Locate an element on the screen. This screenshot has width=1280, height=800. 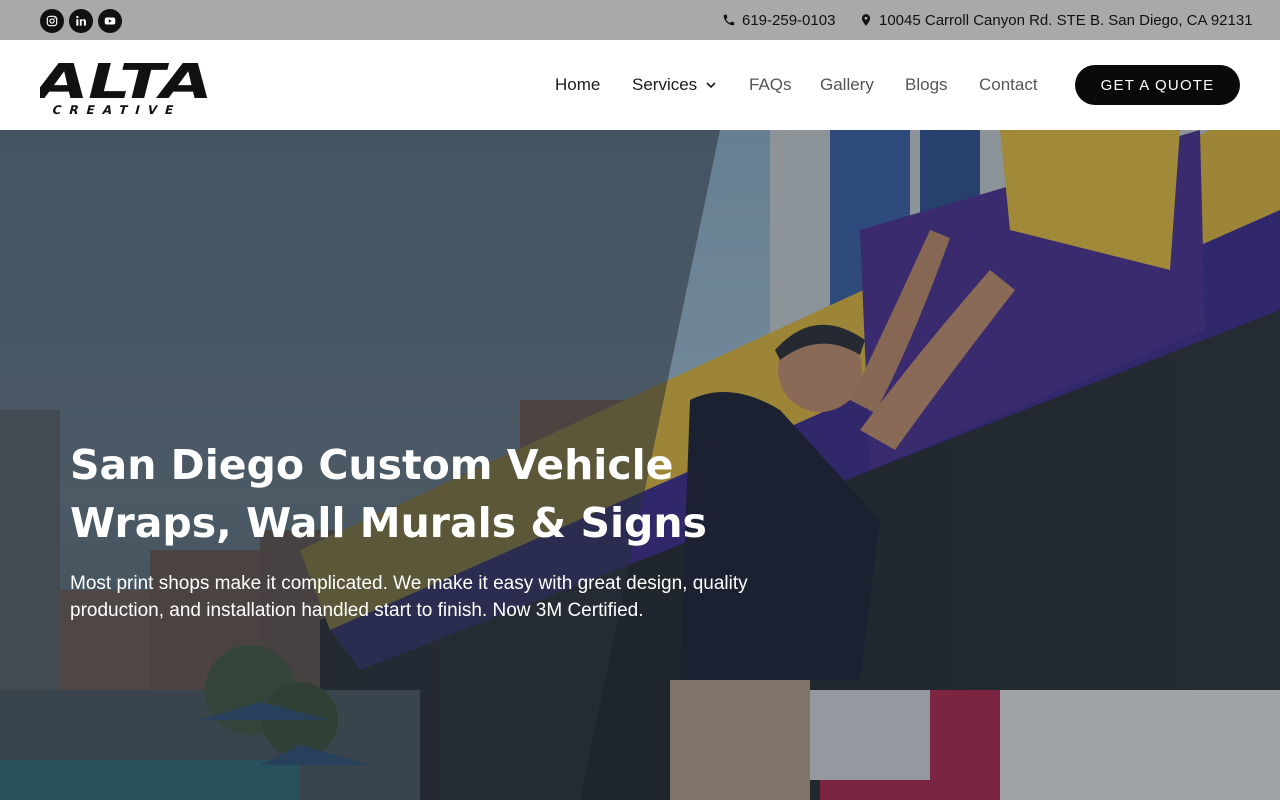
phone-icon is located at coordinates (729, 20).